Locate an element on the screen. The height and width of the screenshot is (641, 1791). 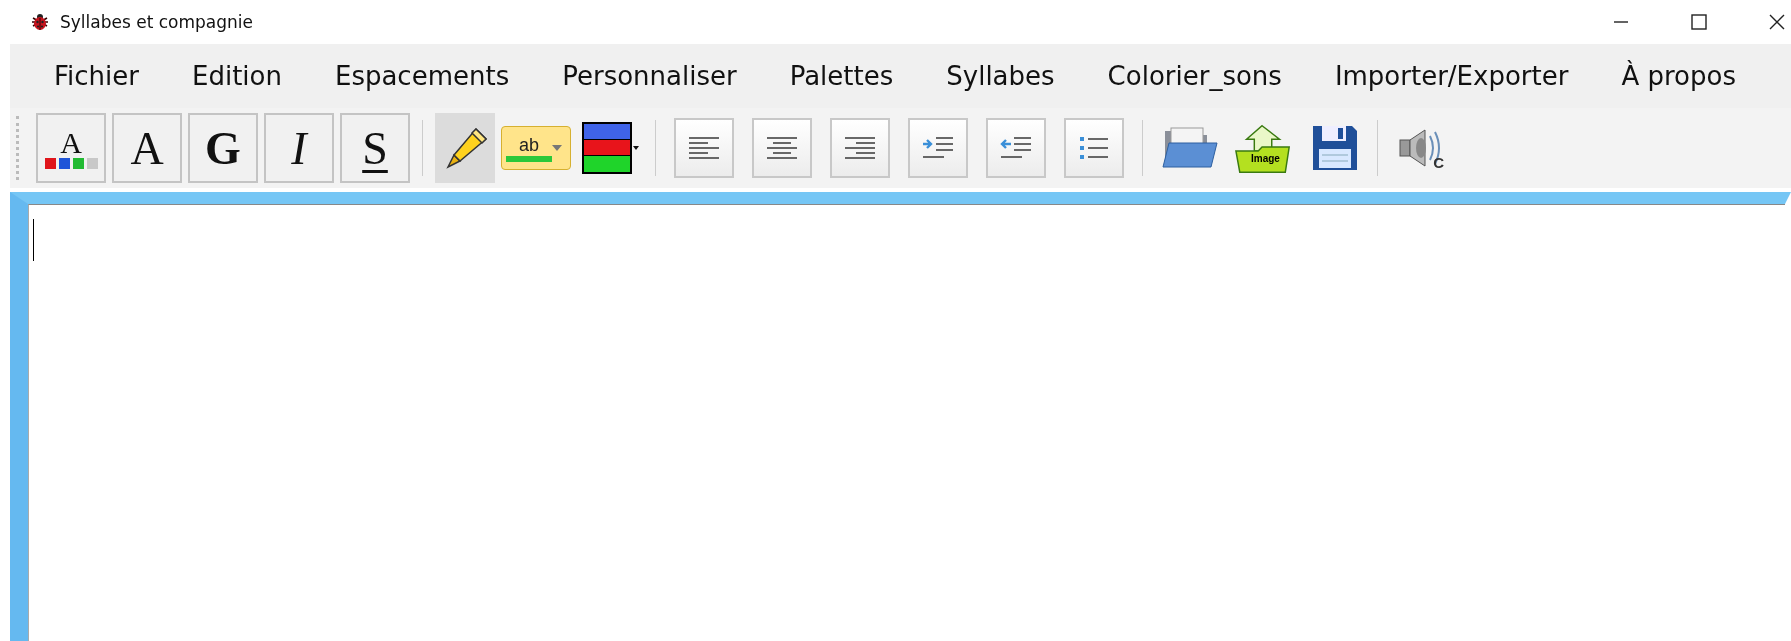
close-icon is located at coordinates (1777, 22).